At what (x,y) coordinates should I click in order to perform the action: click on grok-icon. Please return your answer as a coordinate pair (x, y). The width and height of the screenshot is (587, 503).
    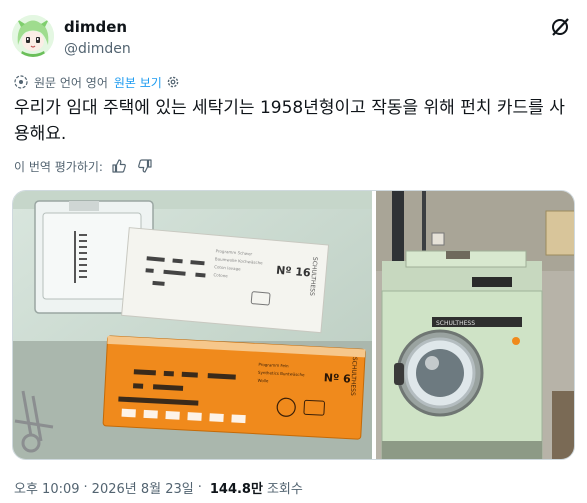
    Looking at the image, I should click on (560, 27).